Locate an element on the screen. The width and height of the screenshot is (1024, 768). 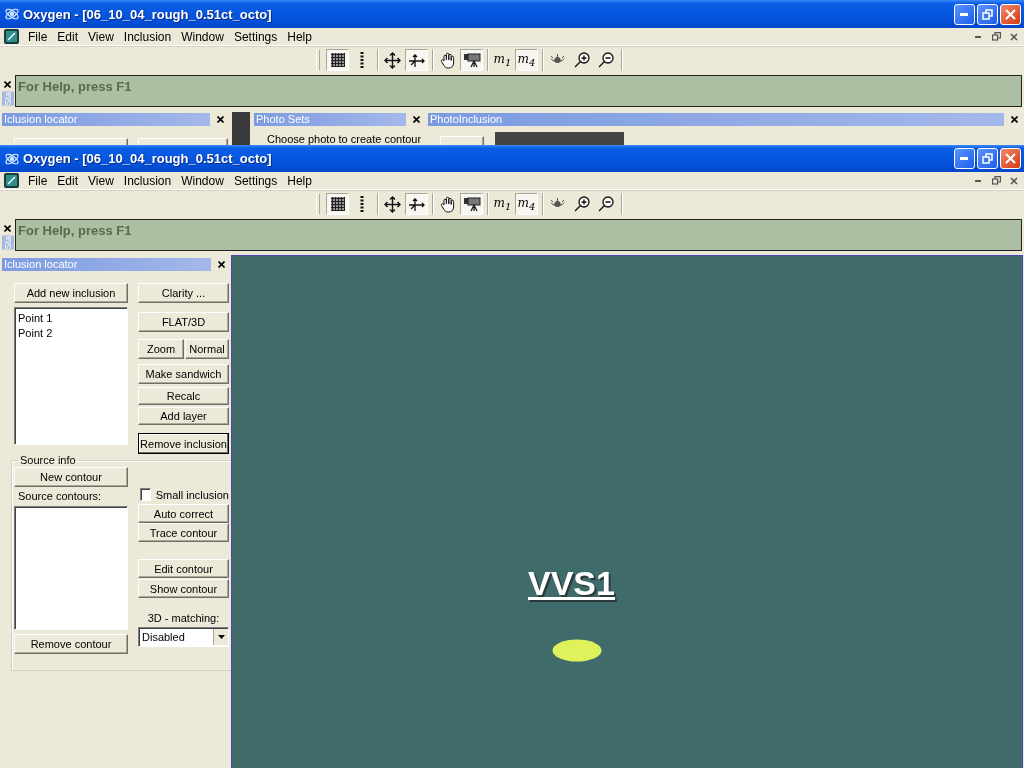
window-title: Oxygen - [06_10_04_rough_0.51ct_octo] is located at coordinates (147, 14).